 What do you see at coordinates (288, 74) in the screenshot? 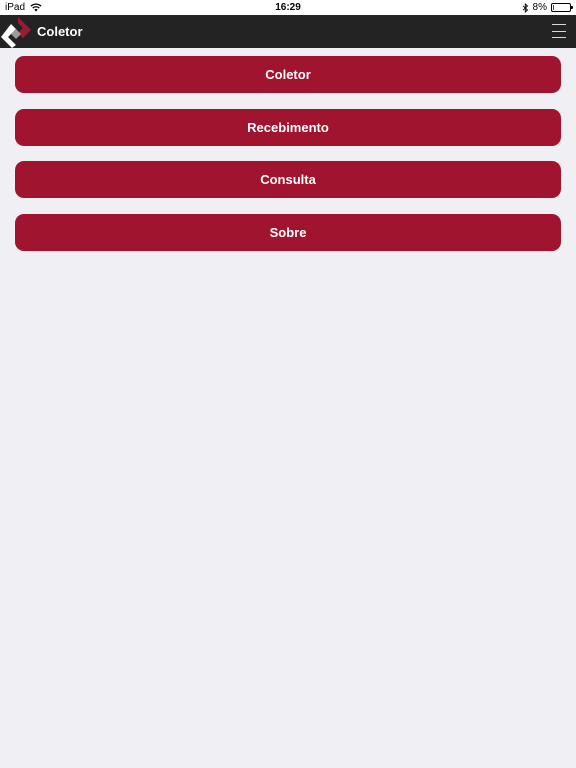
I see `coletor-button: Coletor` at bounding box center [288, 74].